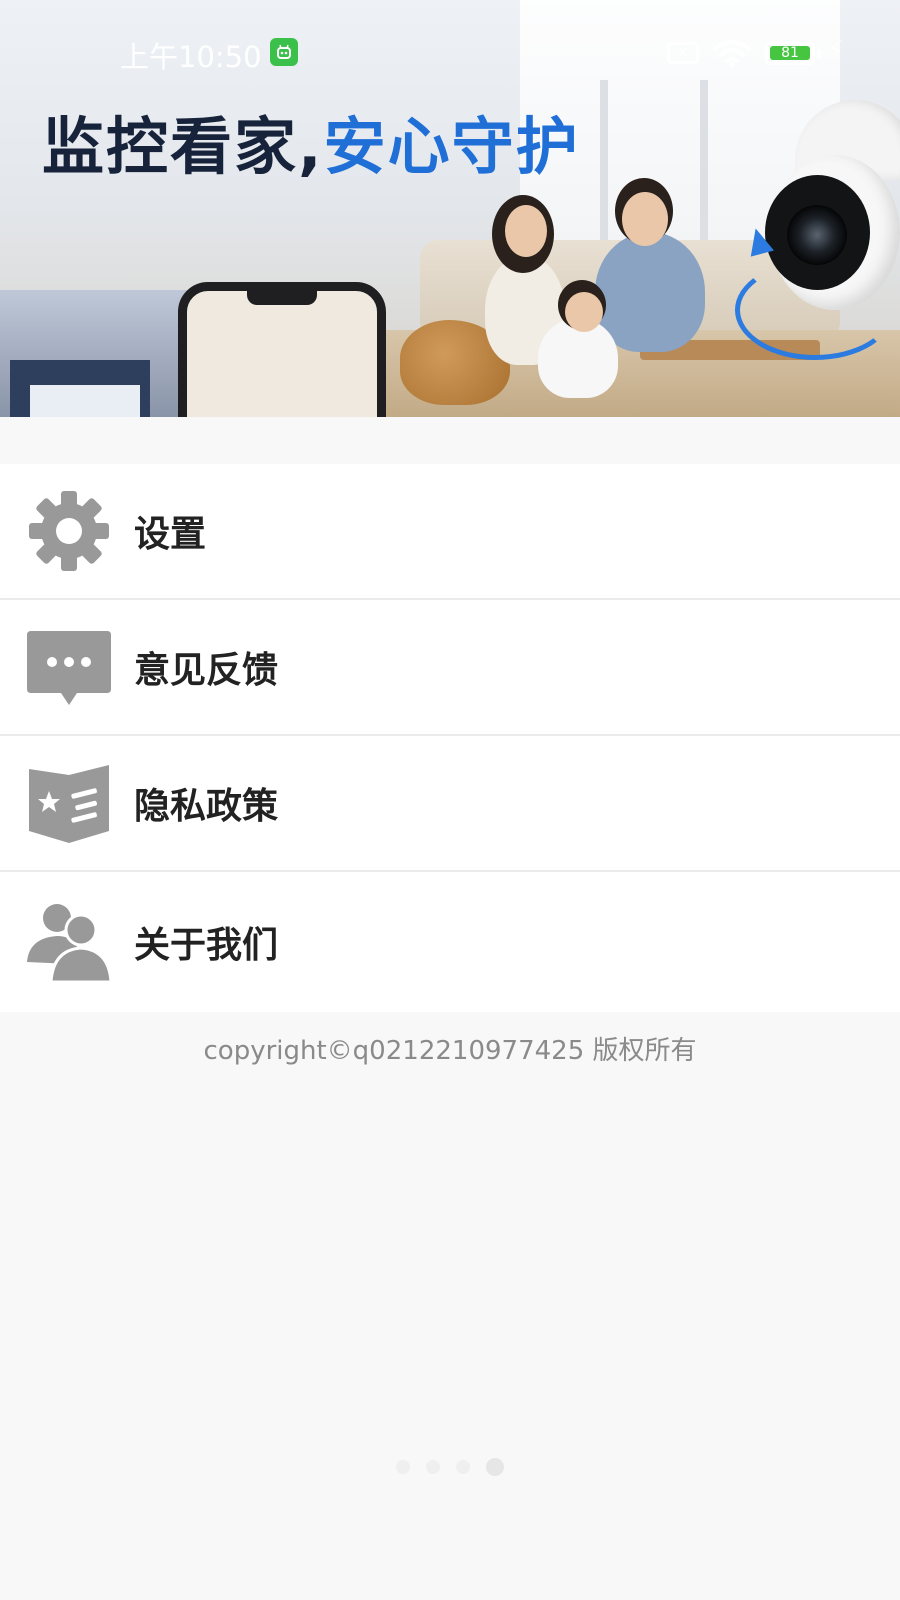 The width and height of the screenshot is (900, 1600). What do you see at coordinates (450, 1051) in the screenshot?
I see `copyright-text: copyright©q0212210977425 版权所有` at bounding box center [450, 1051].